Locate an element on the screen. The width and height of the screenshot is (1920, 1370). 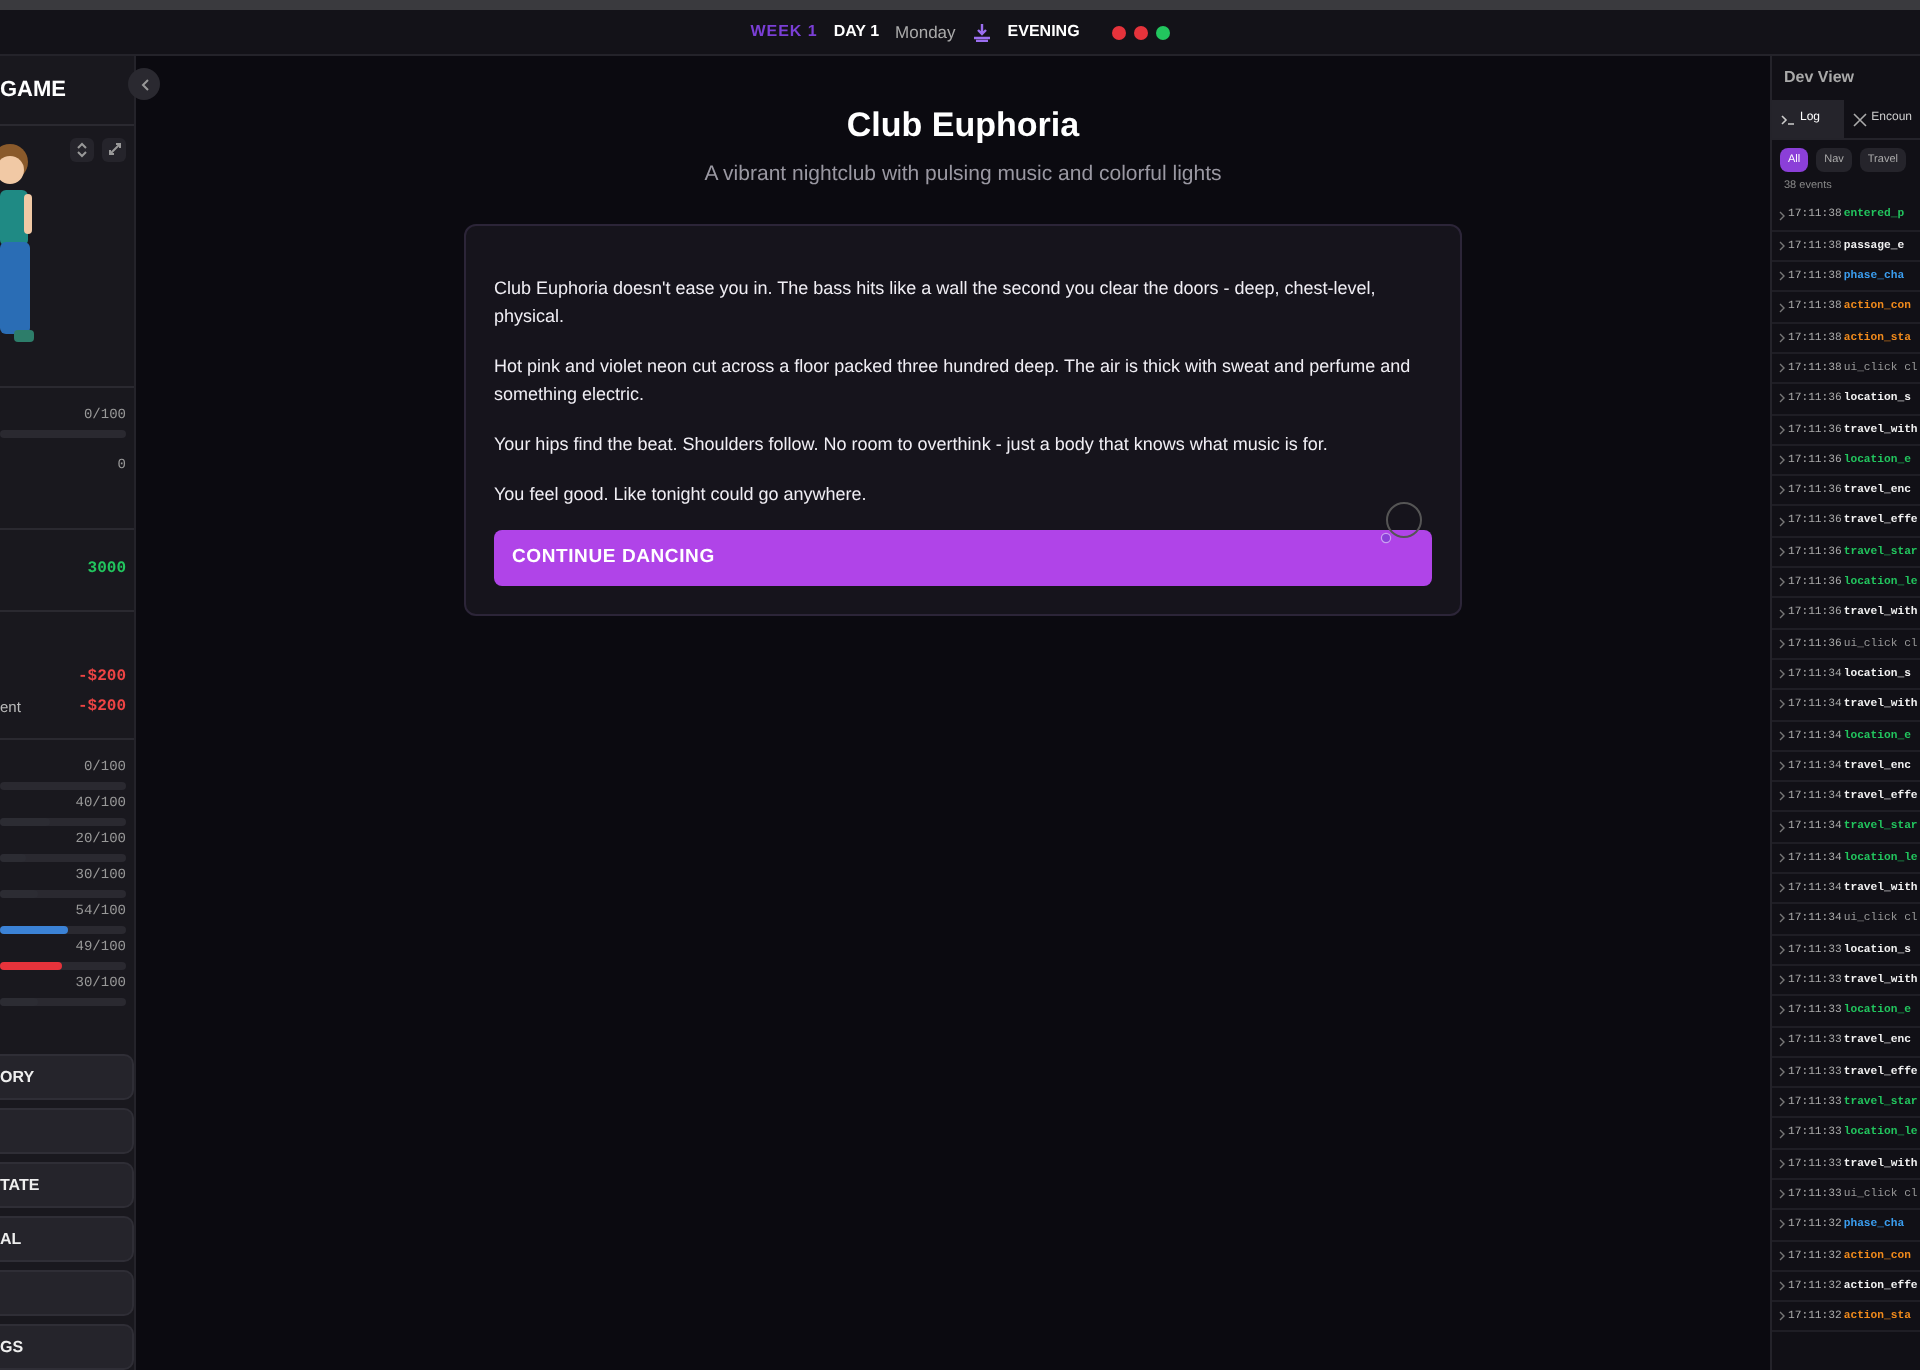
weekday-label: Monday is located at coordinates (925, 32).